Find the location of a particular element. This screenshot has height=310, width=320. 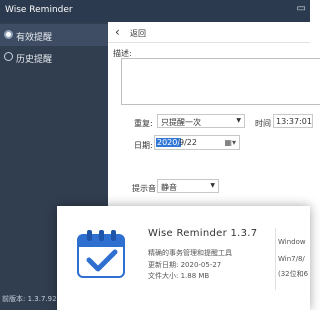

system-requirement-os: Window is located at coordinates (292, 242).